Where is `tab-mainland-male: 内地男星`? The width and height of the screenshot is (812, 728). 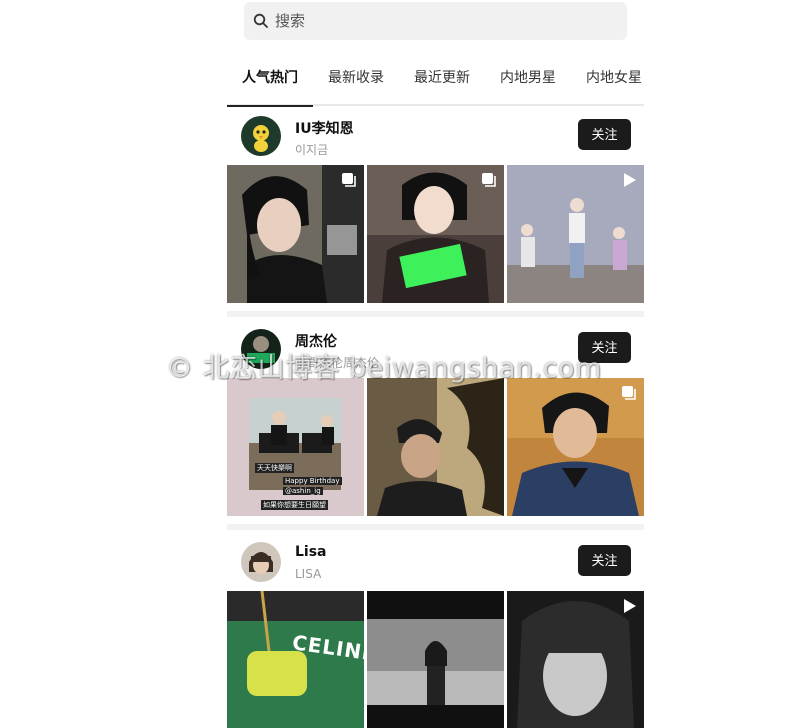
tab-mainland-male: 内地男星 is located at coordinates (528, 80).